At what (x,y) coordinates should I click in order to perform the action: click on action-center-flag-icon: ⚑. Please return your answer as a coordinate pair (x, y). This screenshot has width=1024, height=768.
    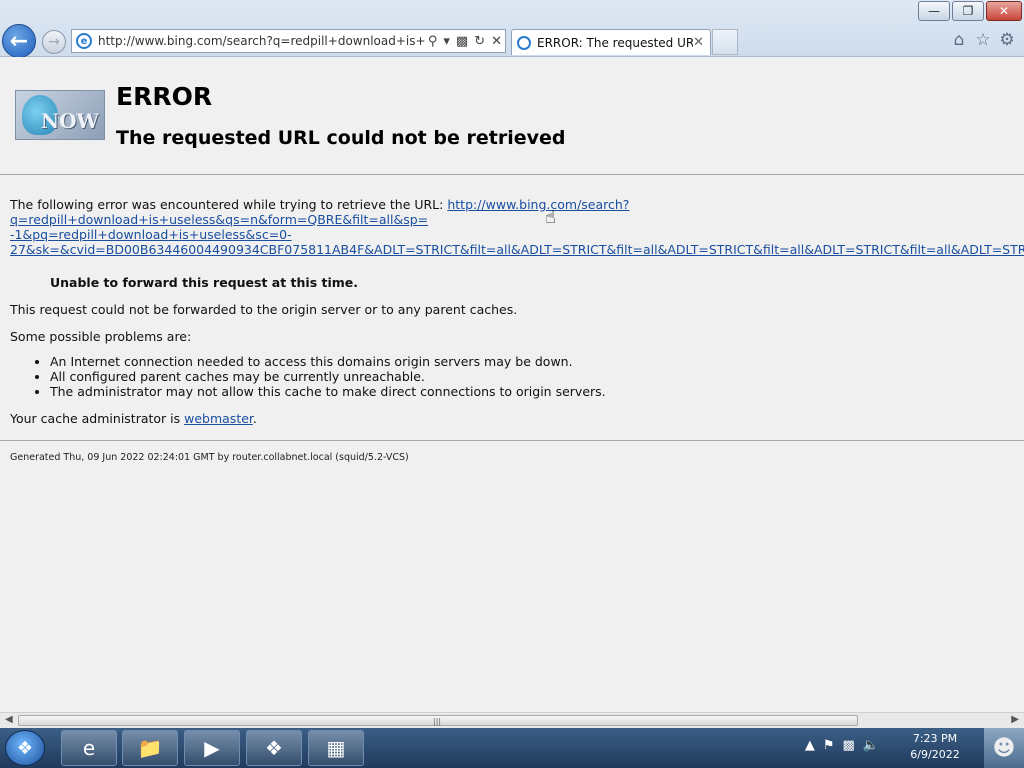
    Looking at the image, I should click on (829, 745).